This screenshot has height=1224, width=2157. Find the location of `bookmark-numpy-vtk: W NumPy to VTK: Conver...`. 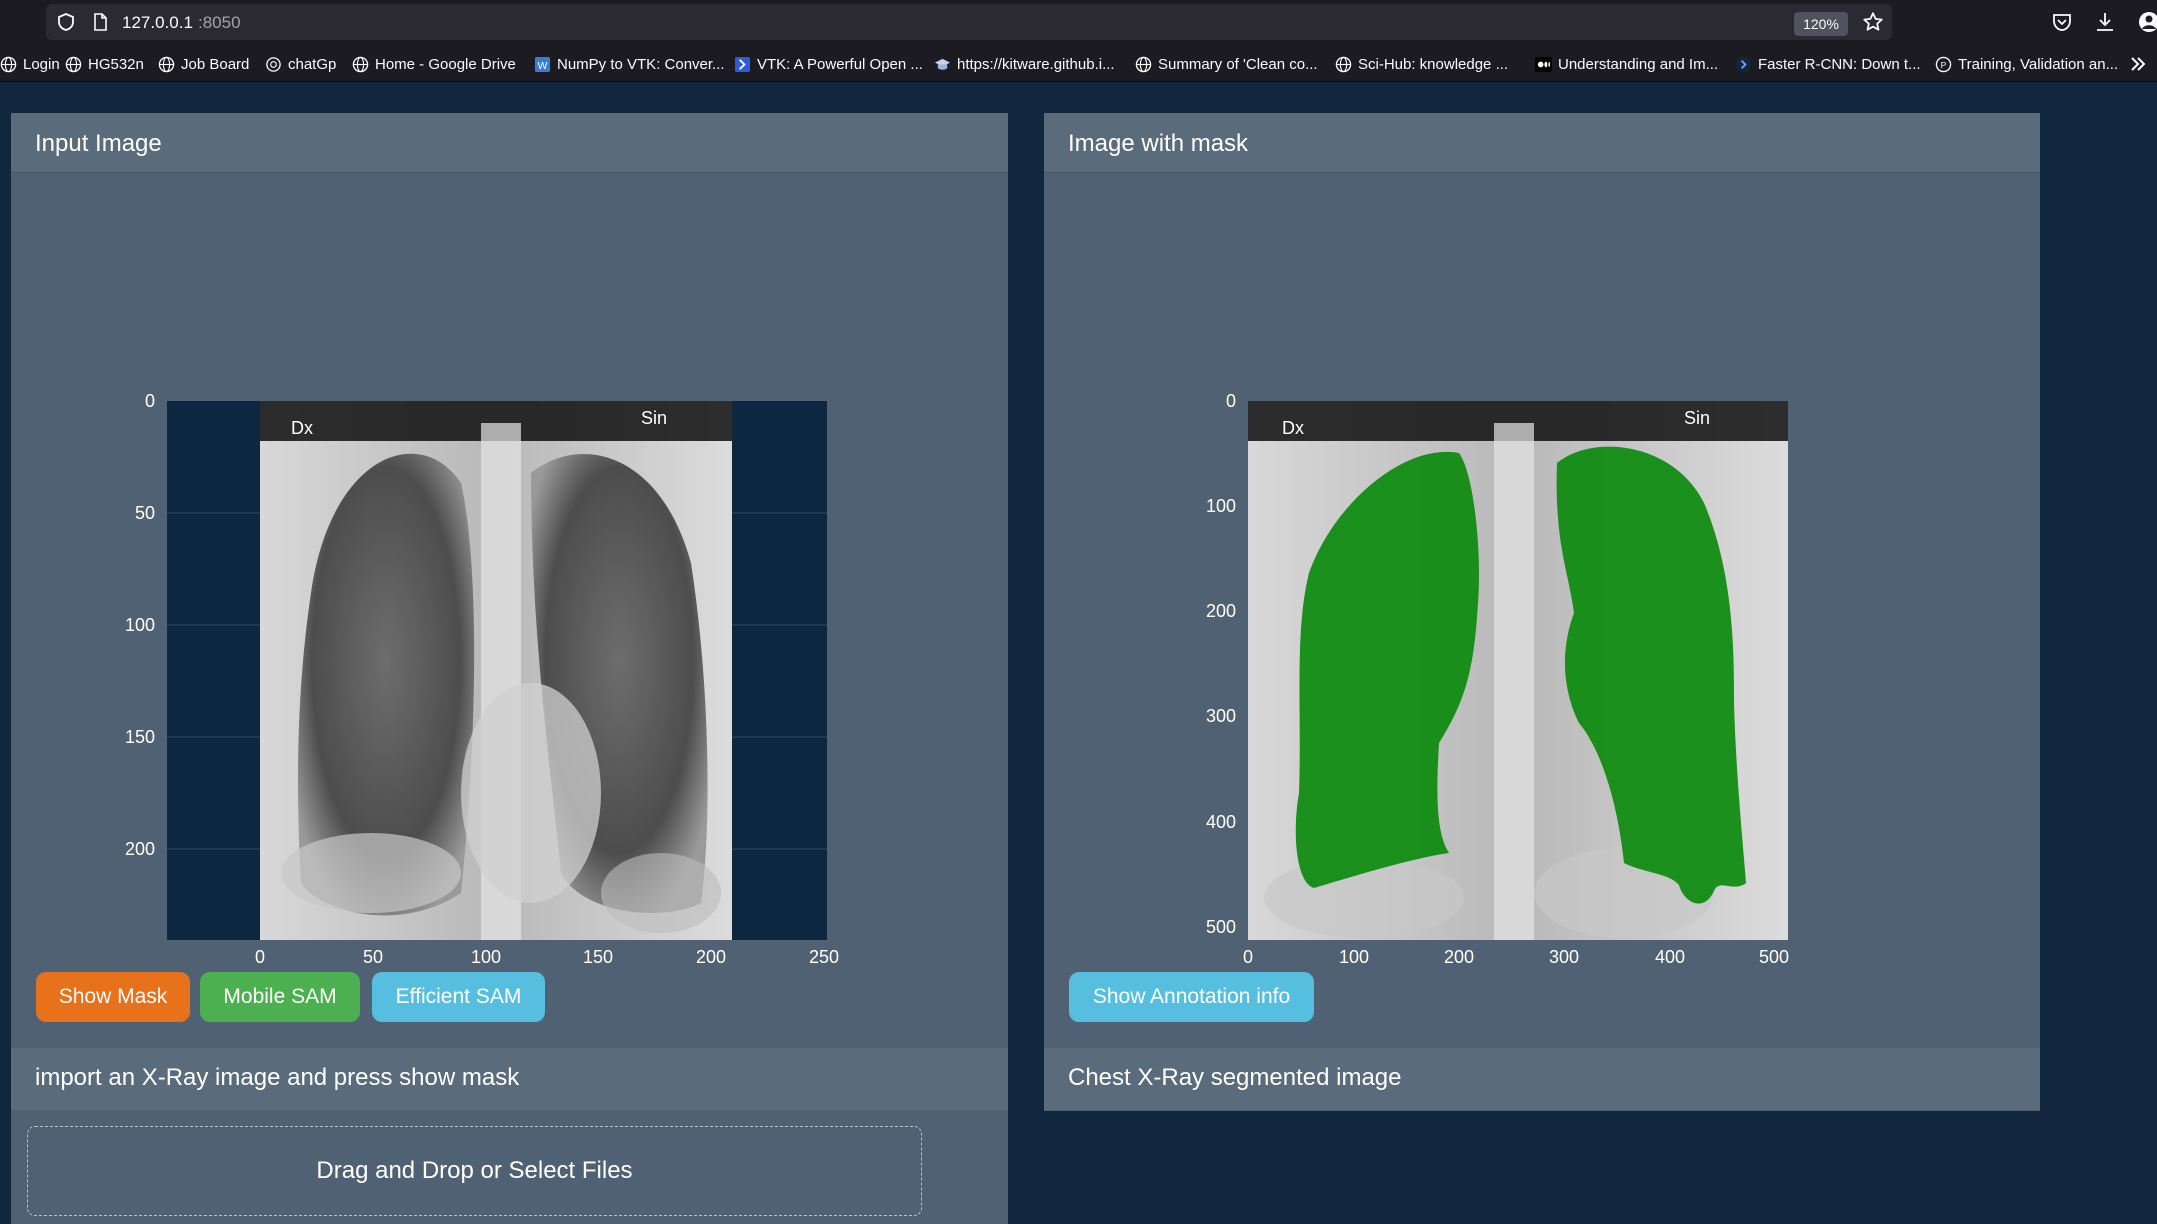

bookmark-numpy-vtk: W NumPy to VTK: Conver... is located at coordinates (629, 64).